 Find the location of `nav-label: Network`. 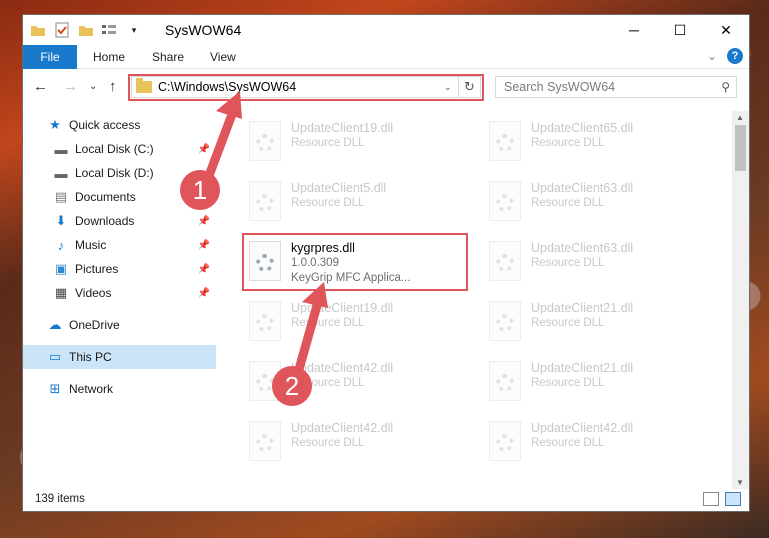

nav-label: Network is located at coordinates (91, 389).